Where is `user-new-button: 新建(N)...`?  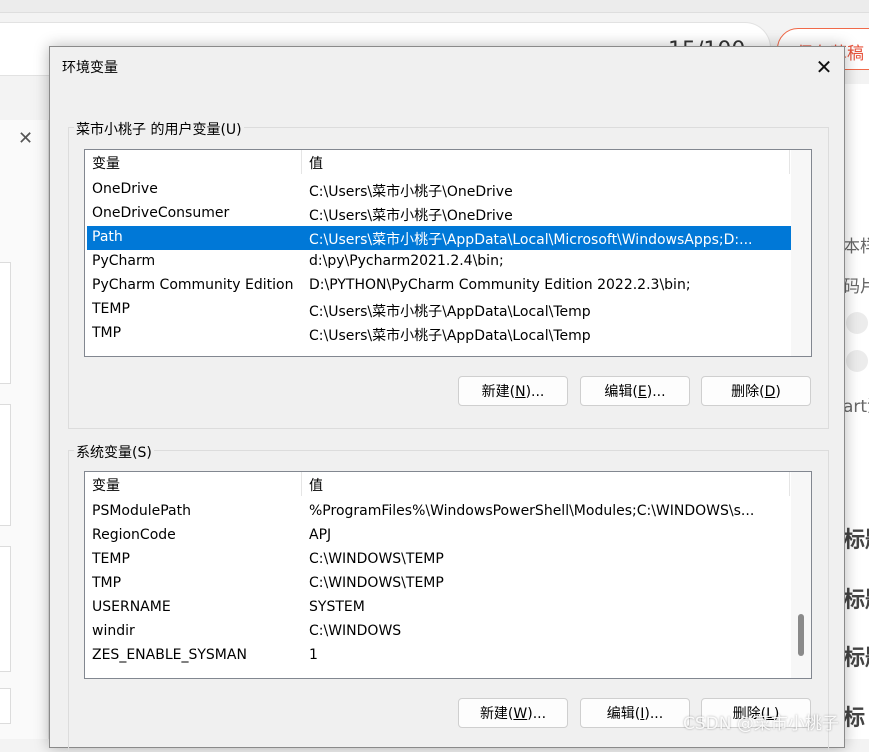
user-new-button: 新建(N)... is located at coordinates (513, 391).